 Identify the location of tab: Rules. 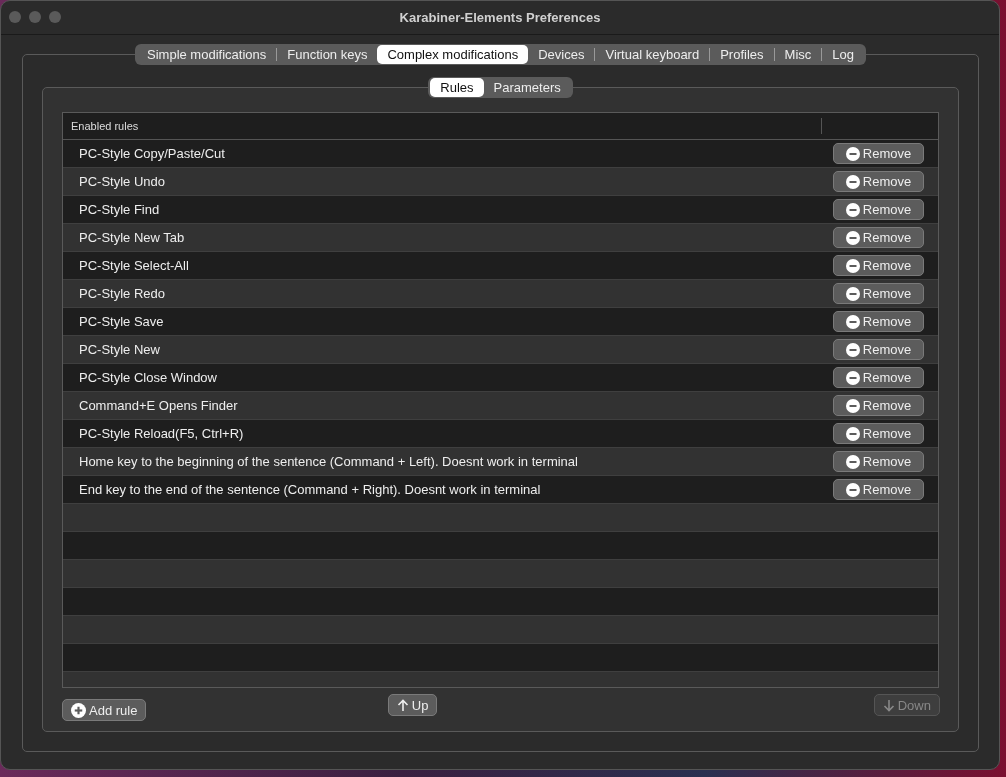
(457, 87).